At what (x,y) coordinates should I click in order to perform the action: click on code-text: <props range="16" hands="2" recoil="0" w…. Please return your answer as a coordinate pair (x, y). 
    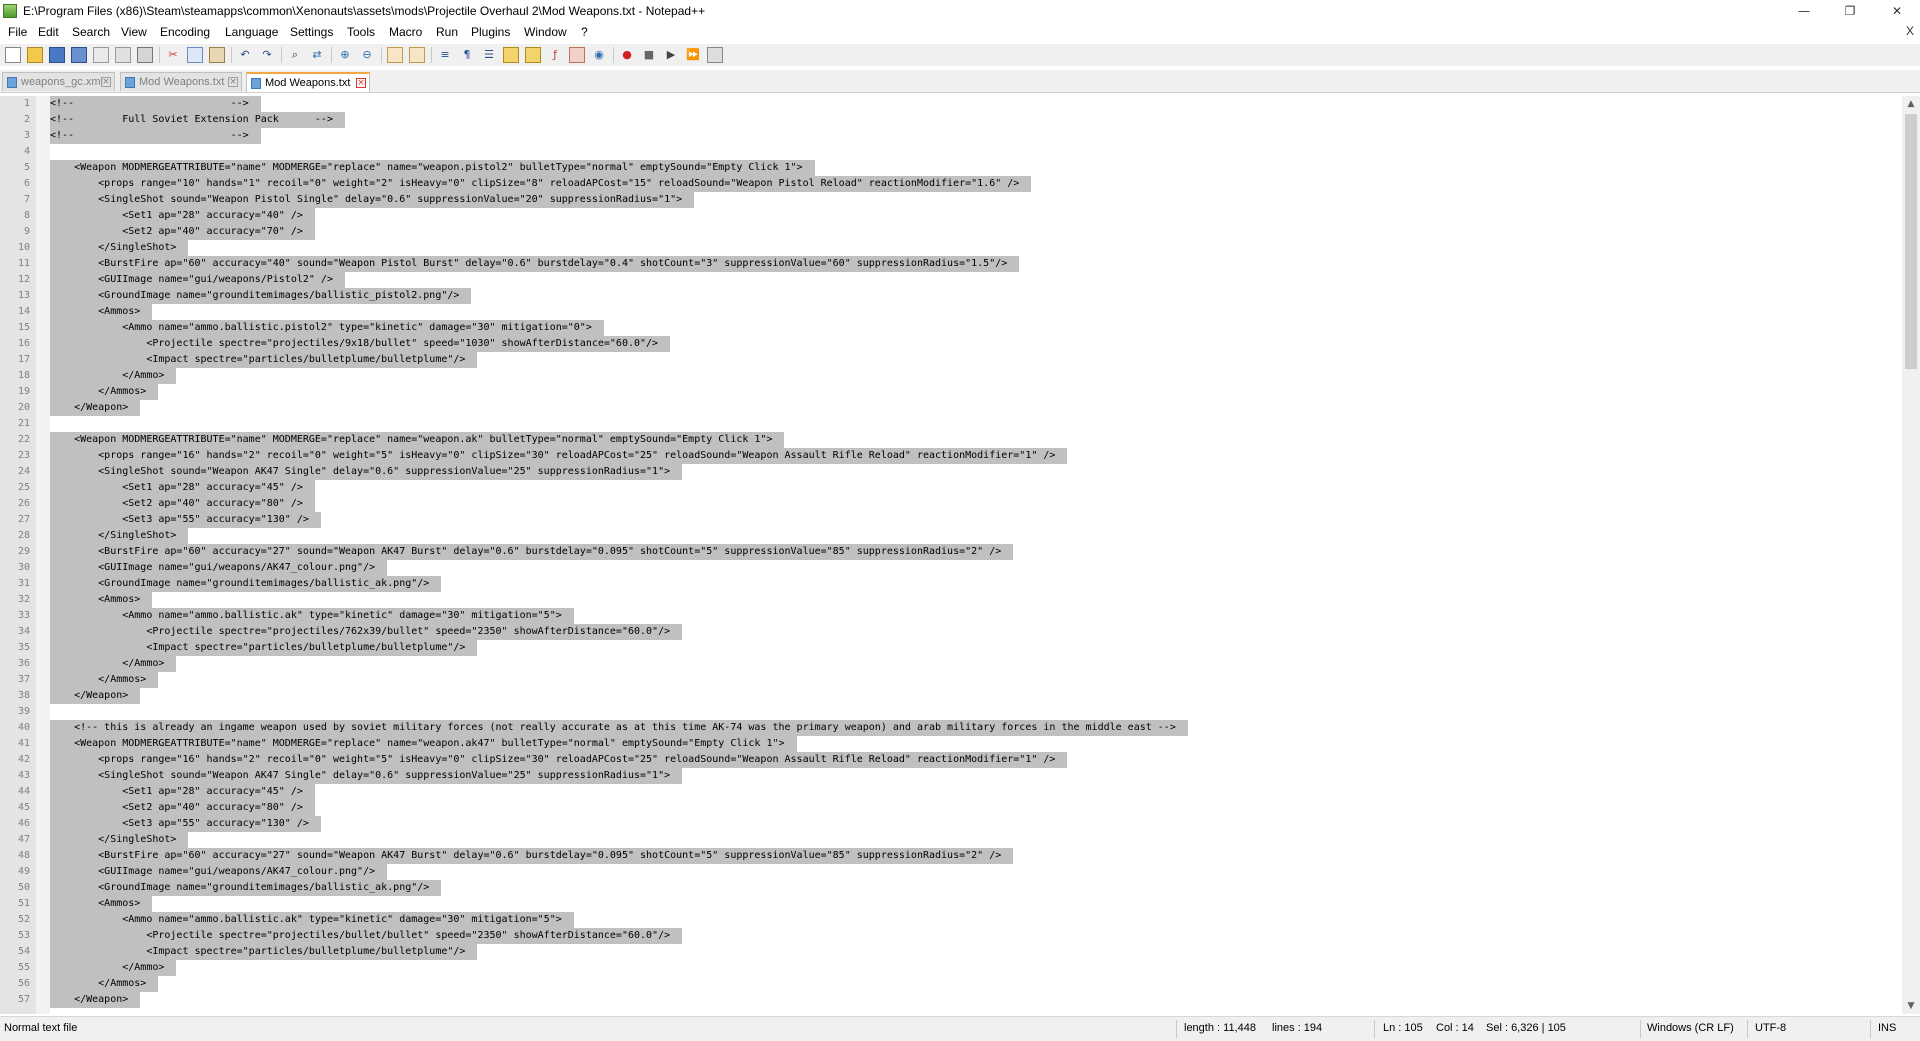
    Looking at the image, I should click on (559, 456).